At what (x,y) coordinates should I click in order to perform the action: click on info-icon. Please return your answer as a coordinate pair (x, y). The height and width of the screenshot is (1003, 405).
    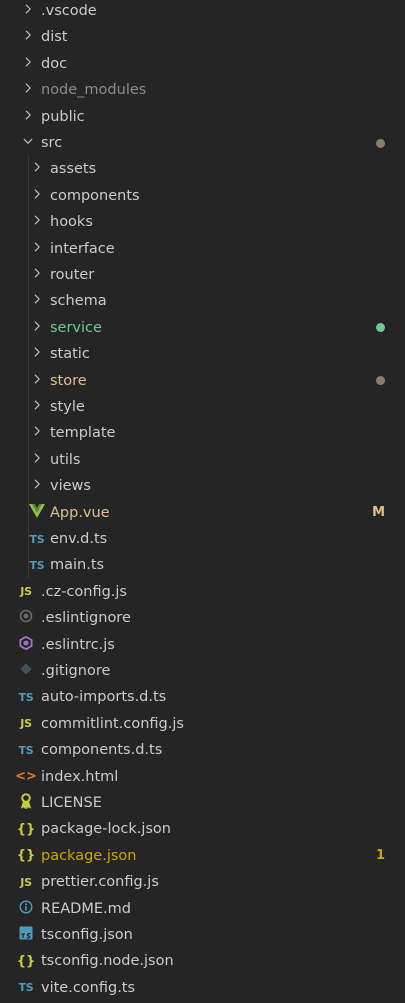
    Looking at the image, I should click on (26, 909).